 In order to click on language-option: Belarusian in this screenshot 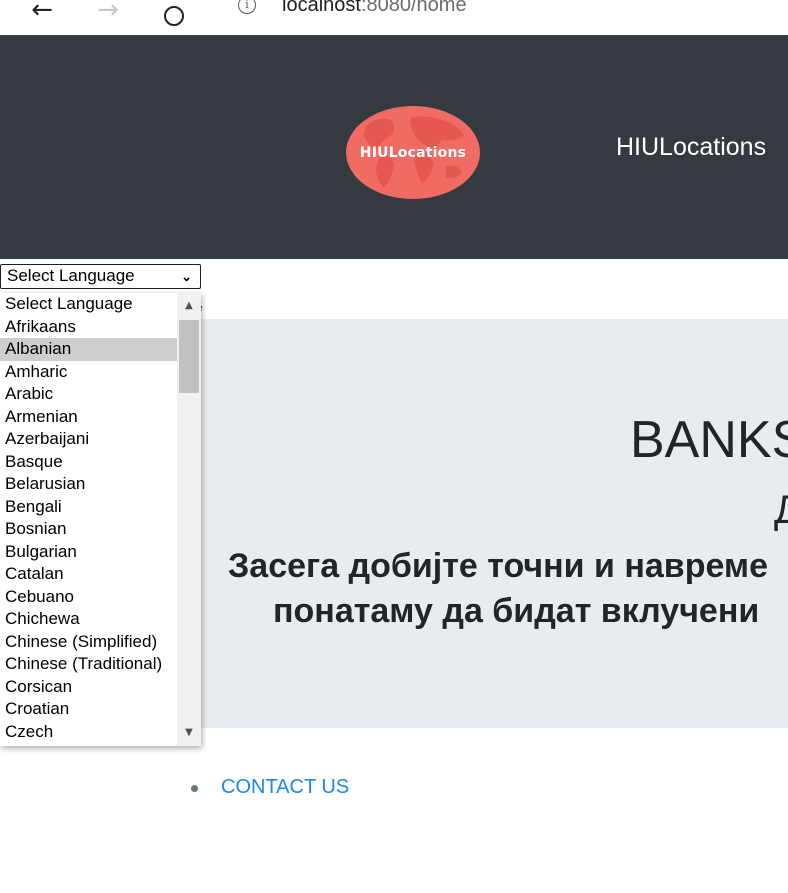, I will do `click(88, 484)`.